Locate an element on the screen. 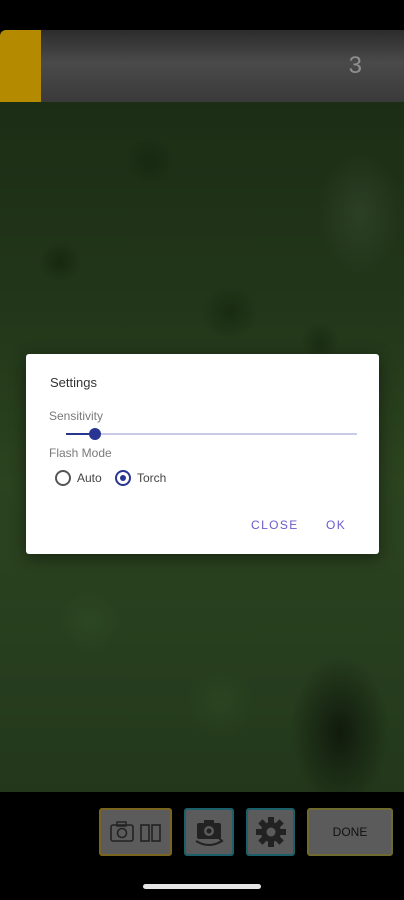 This screenshot has width=404, height=900. ok-button: OK is located at coordinates (336, 525).